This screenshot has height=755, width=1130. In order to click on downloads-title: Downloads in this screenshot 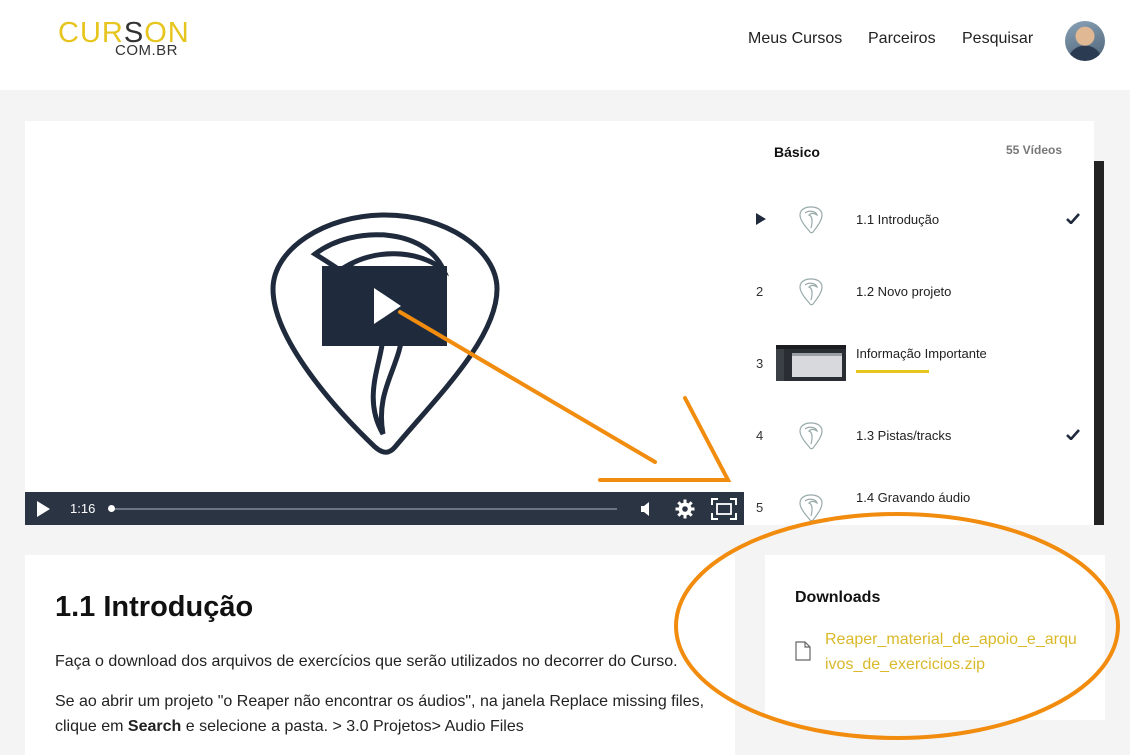, I will do `click(838, 597)`.